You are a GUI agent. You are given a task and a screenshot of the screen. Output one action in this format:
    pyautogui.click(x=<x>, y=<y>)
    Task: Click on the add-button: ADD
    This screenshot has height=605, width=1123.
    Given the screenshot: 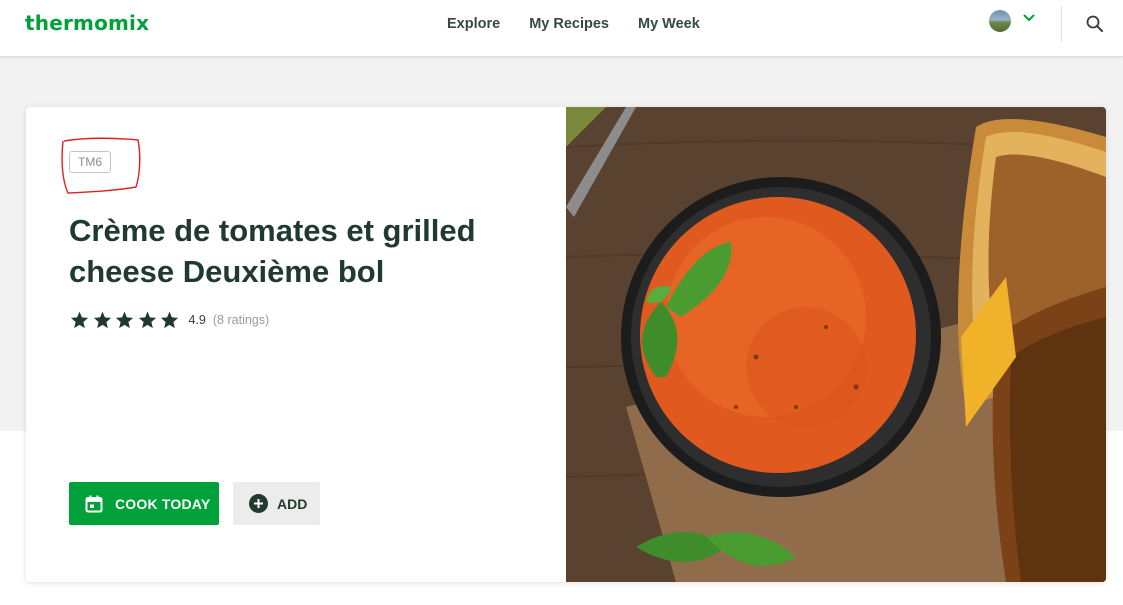 What is the action you would take?
    pyautogui.click(x=276, y=503)
    